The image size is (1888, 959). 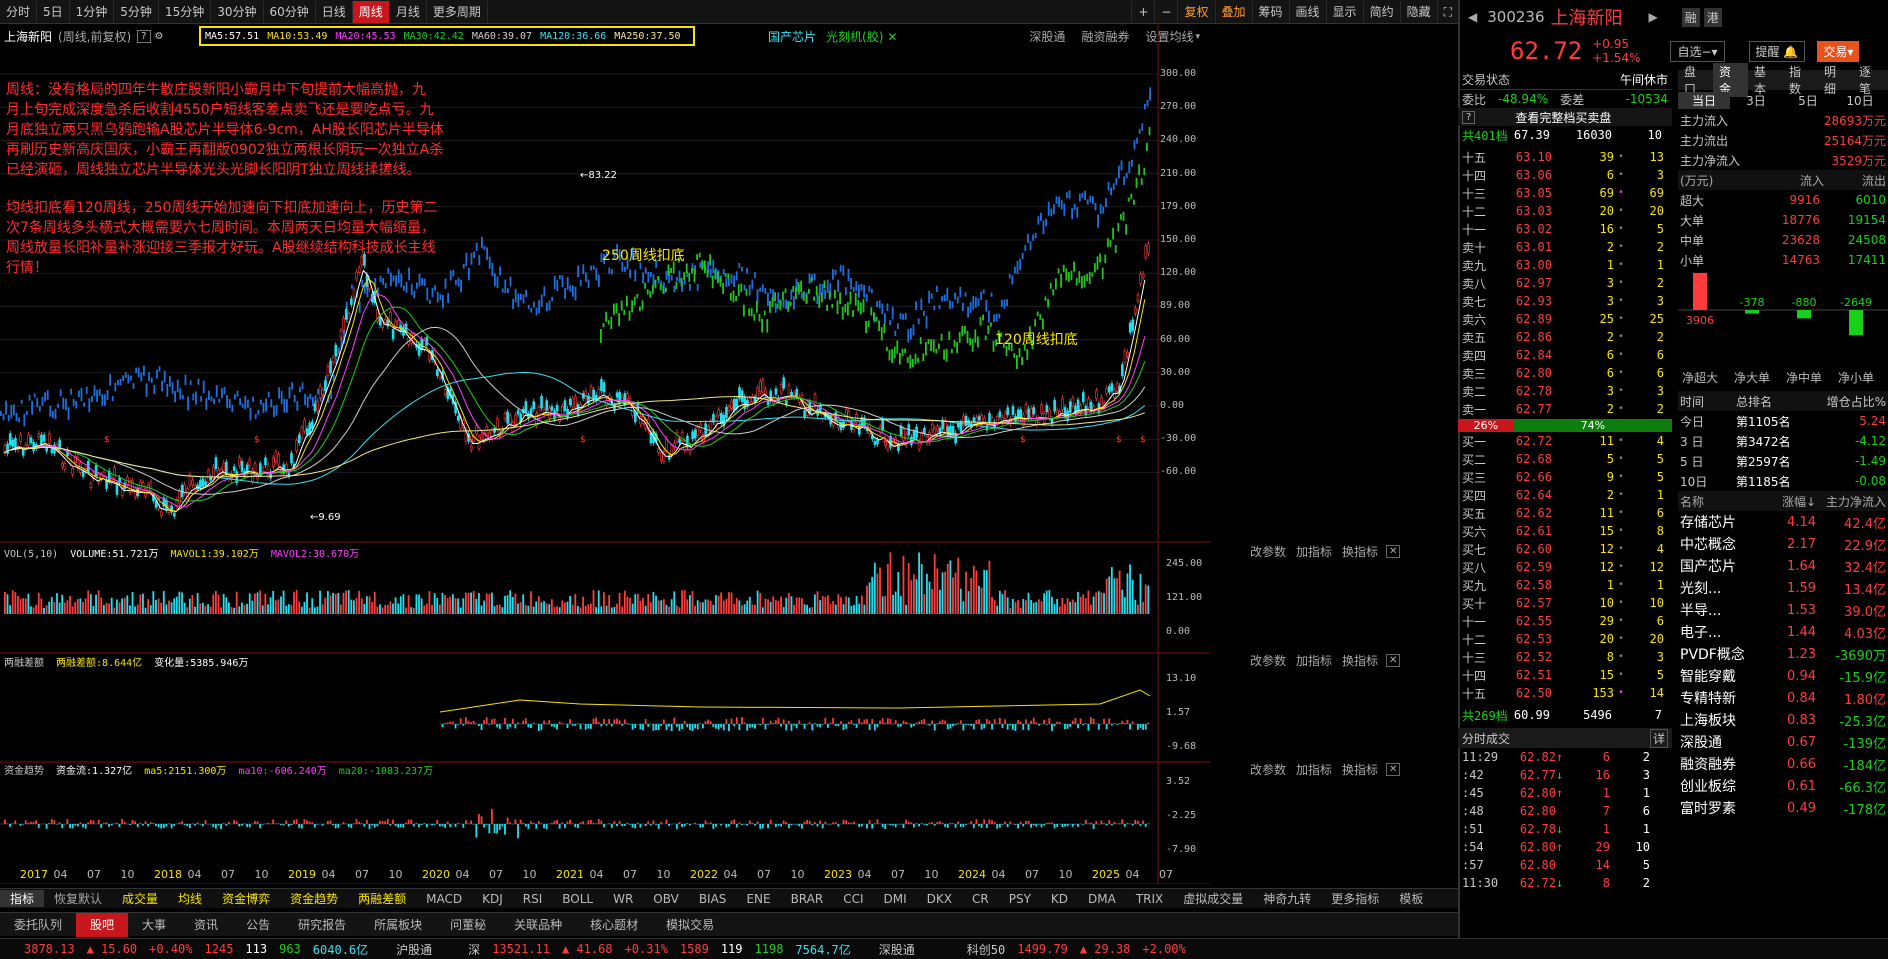 I want to click on chart-tool-button: 简约, so click(x=1381, y=11).